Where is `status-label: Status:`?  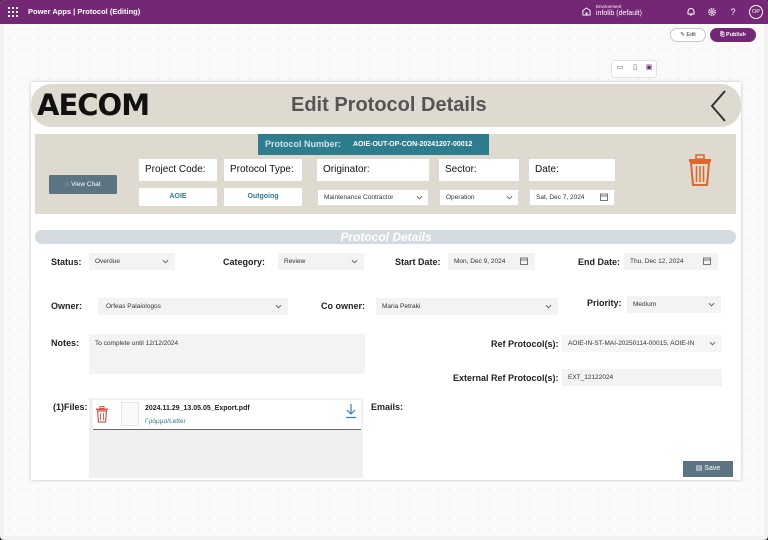
status-label: Status: is located at coordinates (66, 262).